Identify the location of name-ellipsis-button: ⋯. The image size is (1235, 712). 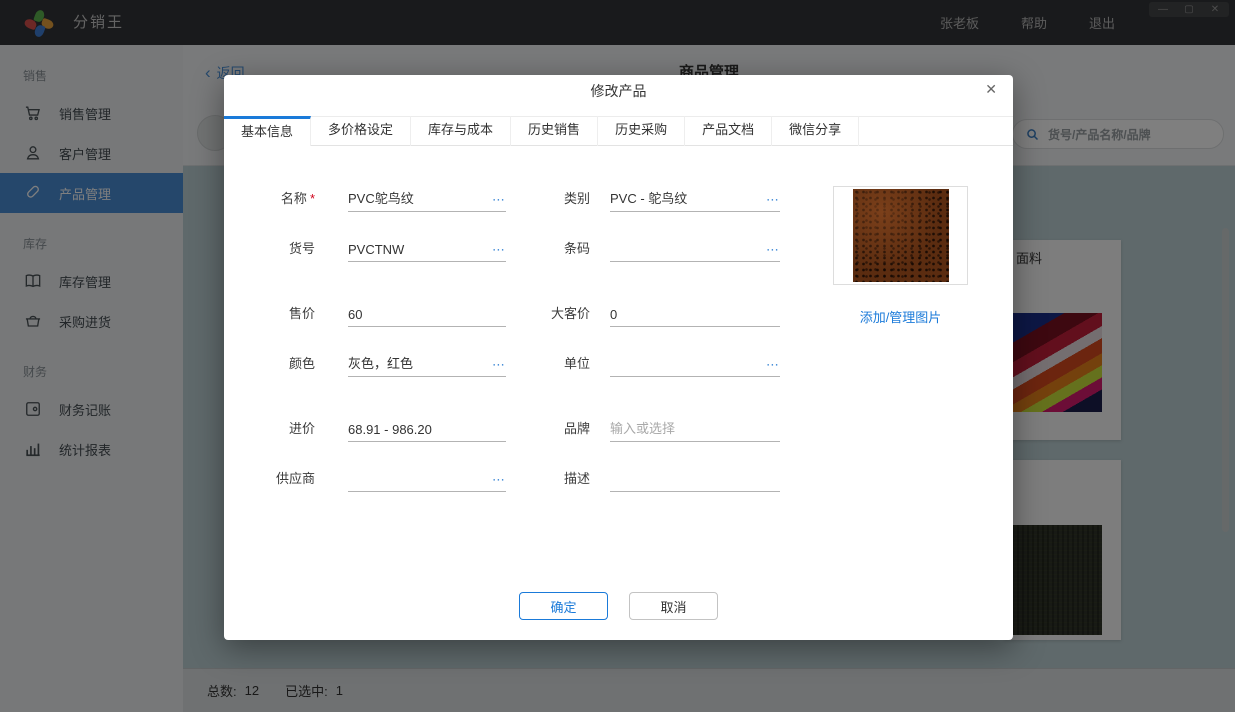
(499, 200).